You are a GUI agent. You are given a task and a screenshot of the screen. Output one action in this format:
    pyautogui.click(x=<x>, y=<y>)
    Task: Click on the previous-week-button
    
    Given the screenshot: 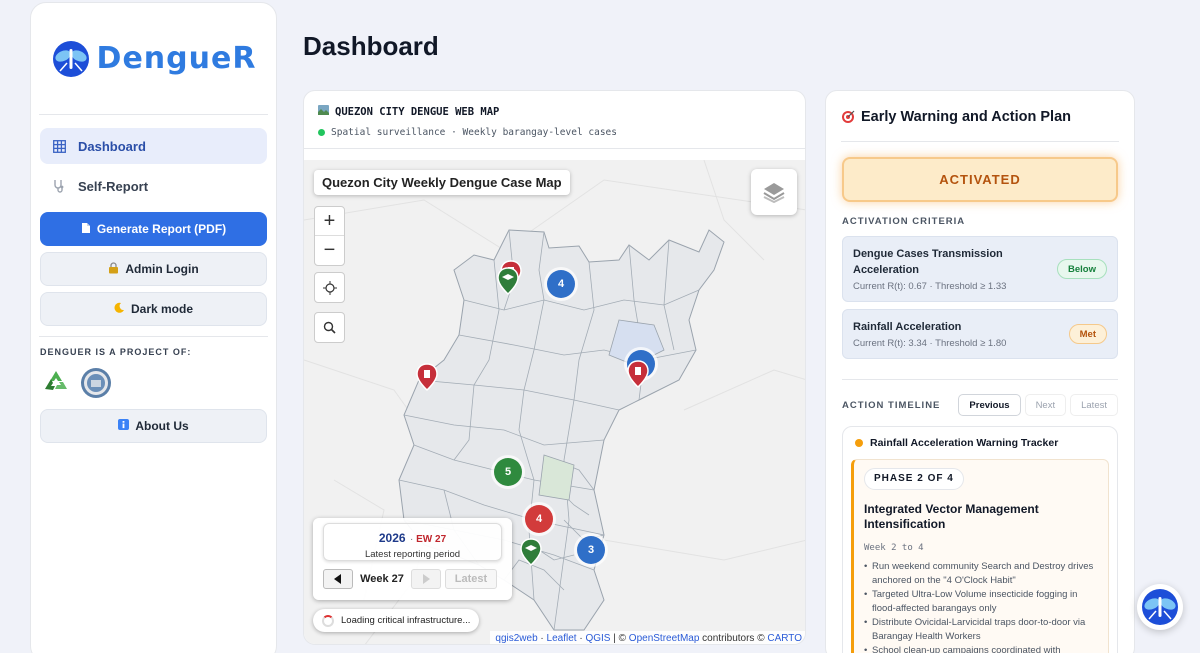 What is the action you would take?
    pyautogui.click(x=338, y=579)
    